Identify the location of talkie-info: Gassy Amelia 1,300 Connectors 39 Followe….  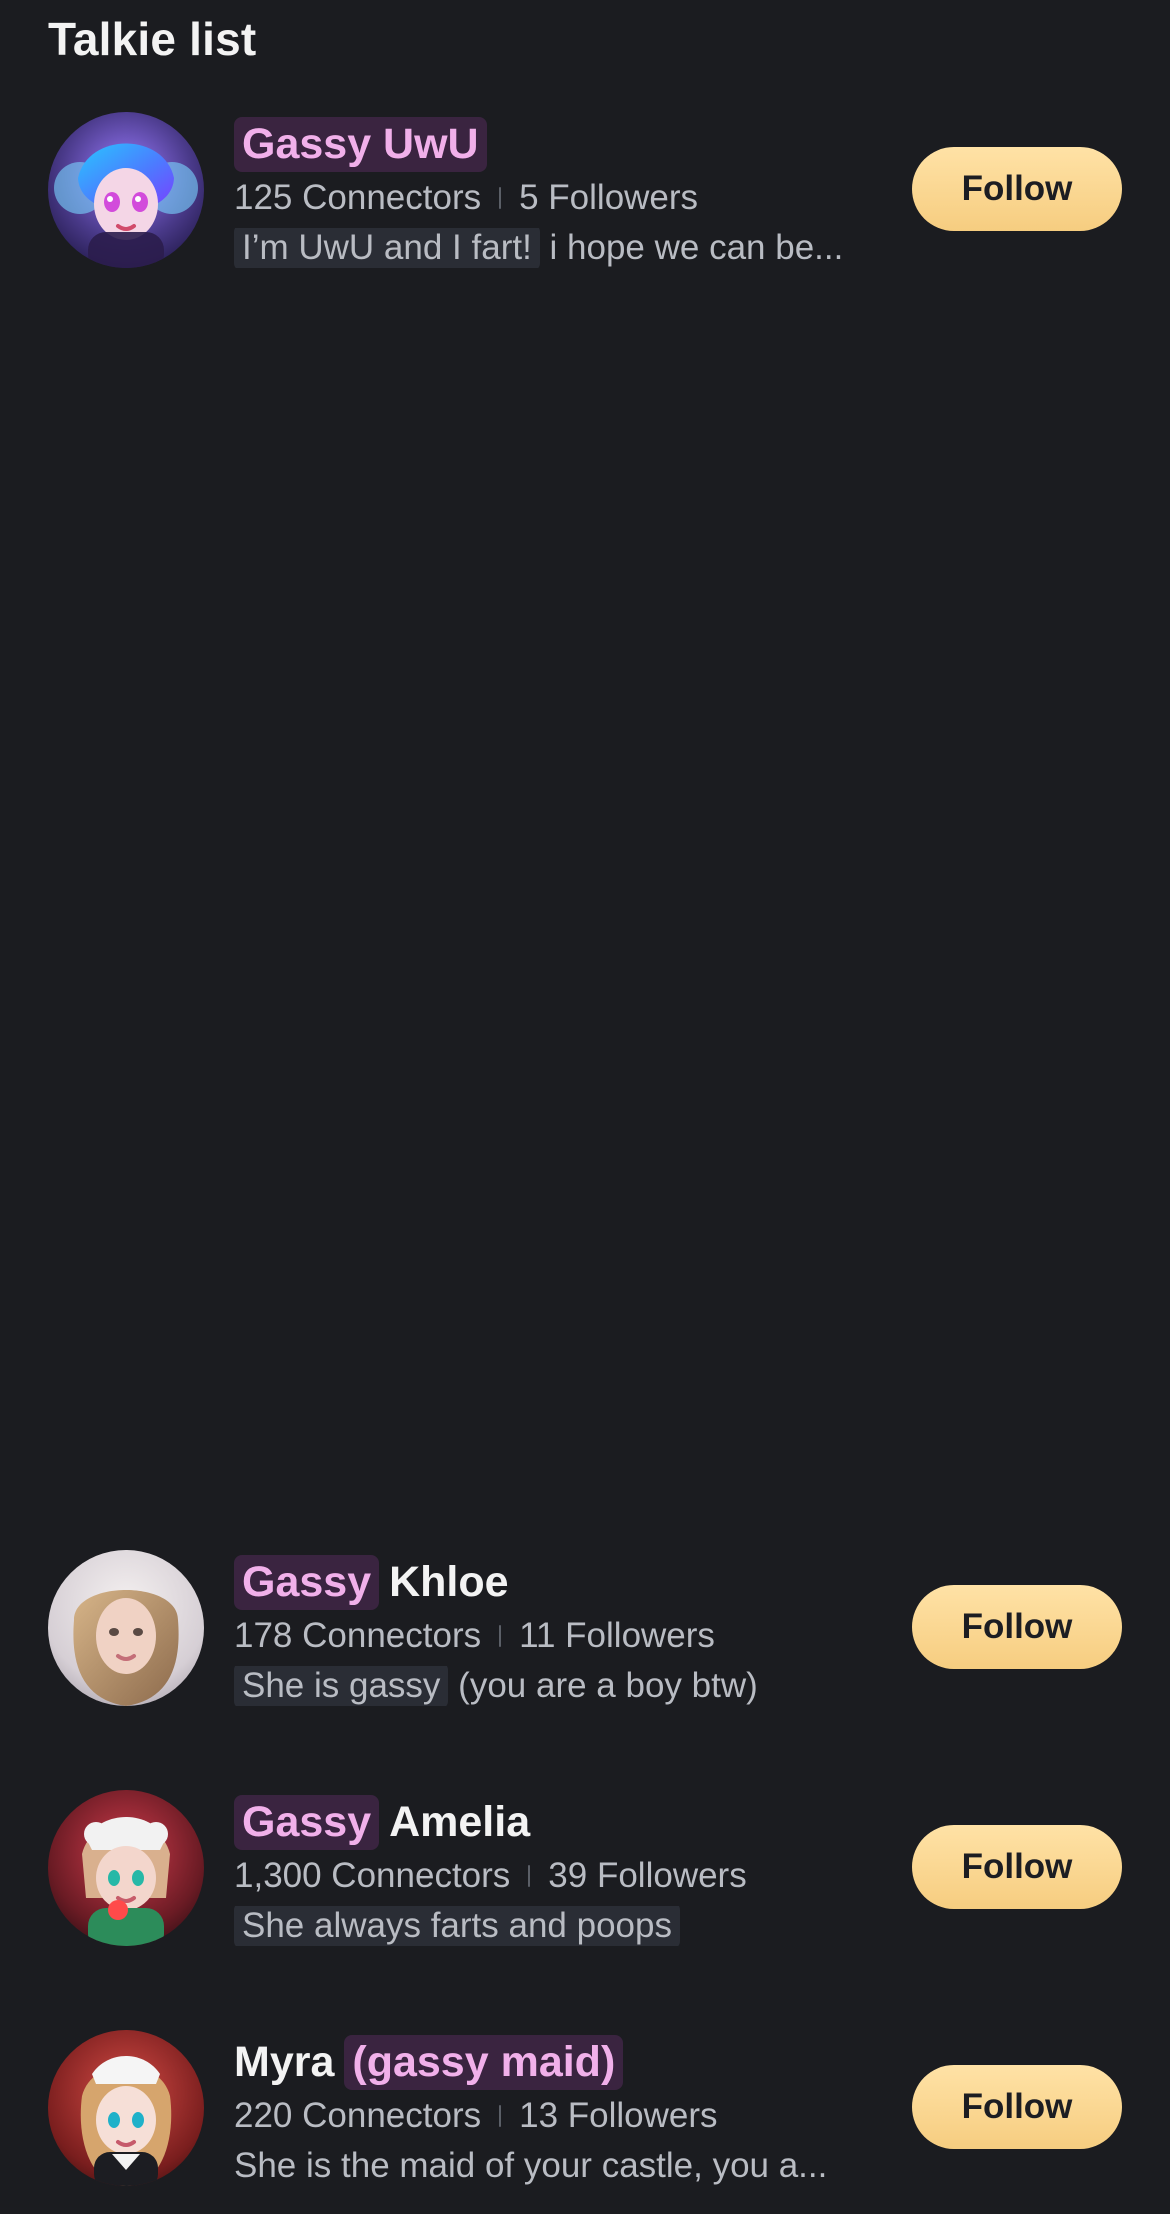
(548, 1868).